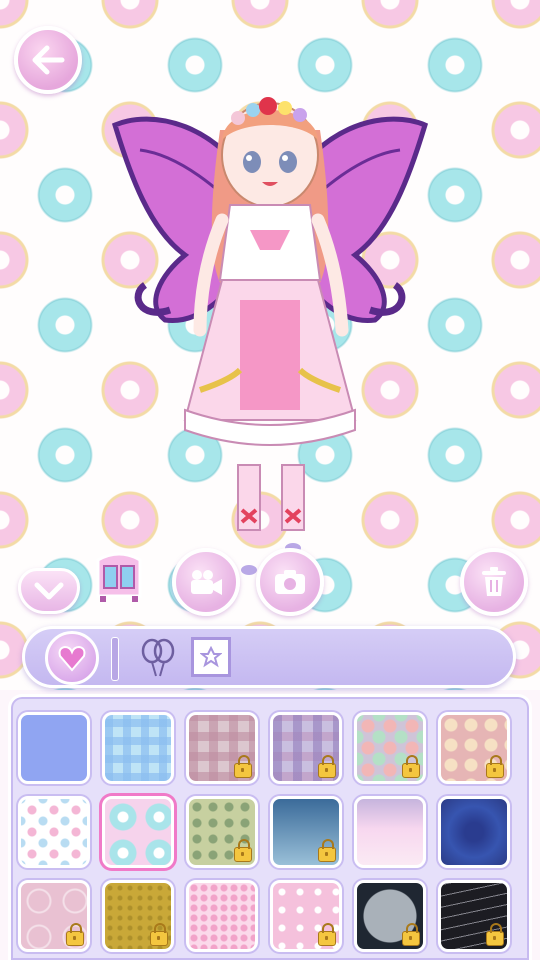 The height and width of the screenshot is (960, 540). I want to click on left-eye, so click(252, 162).